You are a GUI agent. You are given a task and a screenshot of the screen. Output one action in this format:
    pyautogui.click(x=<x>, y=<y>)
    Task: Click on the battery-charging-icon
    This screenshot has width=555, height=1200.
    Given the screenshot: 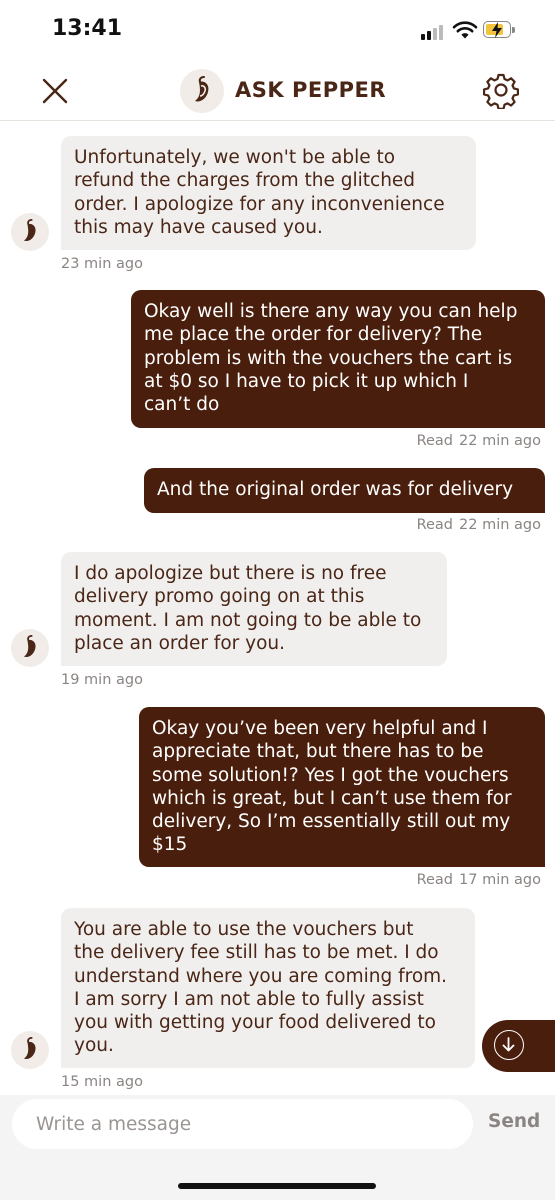 What is the action you would take?
    pyautogui.click(x=500, y=30)
    